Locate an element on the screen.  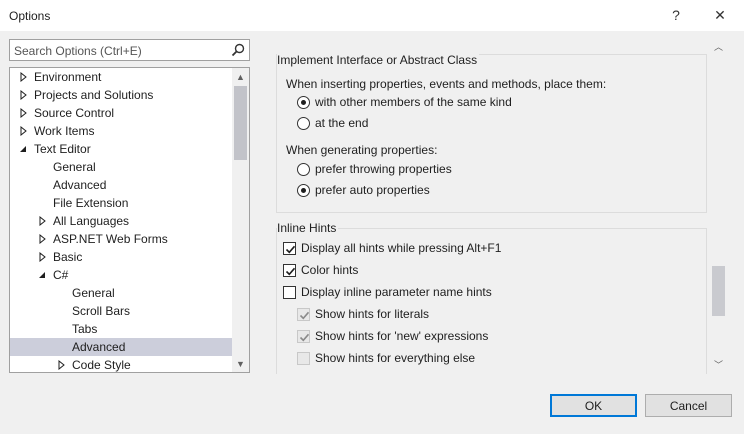
check-color-hints is located at coordinates (289, 270).